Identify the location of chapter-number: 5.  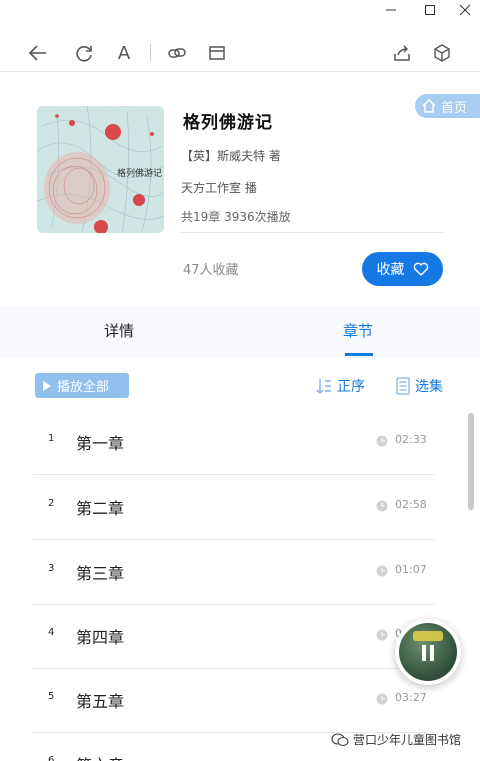
(51, 696).